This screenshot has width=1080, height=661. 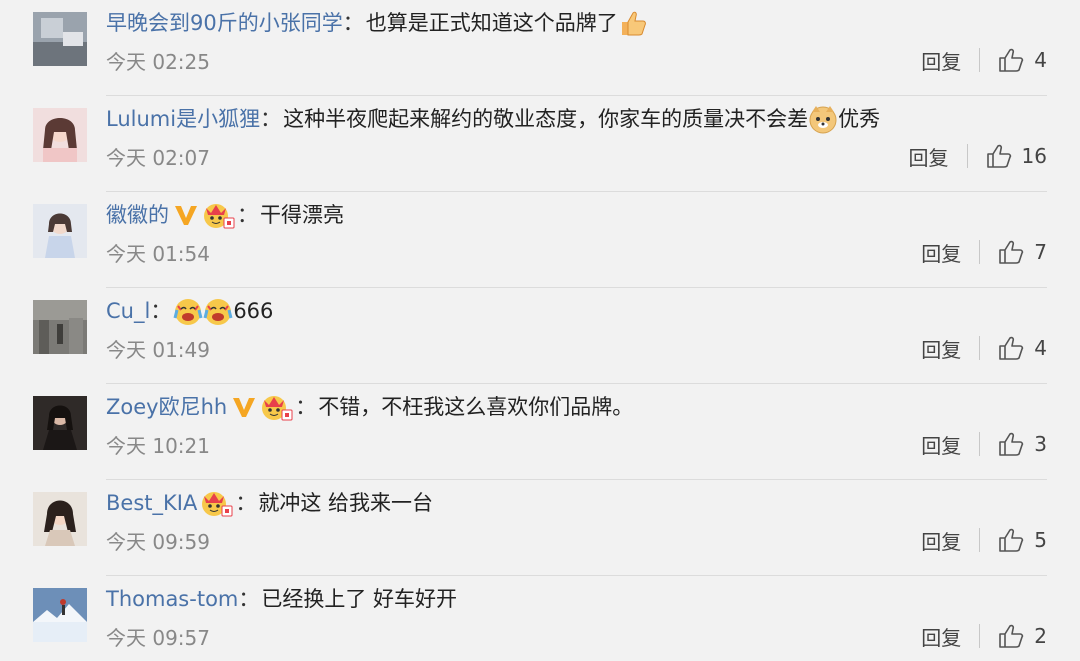 I want to click on like-button: 2, so click(x=1022, y=636).